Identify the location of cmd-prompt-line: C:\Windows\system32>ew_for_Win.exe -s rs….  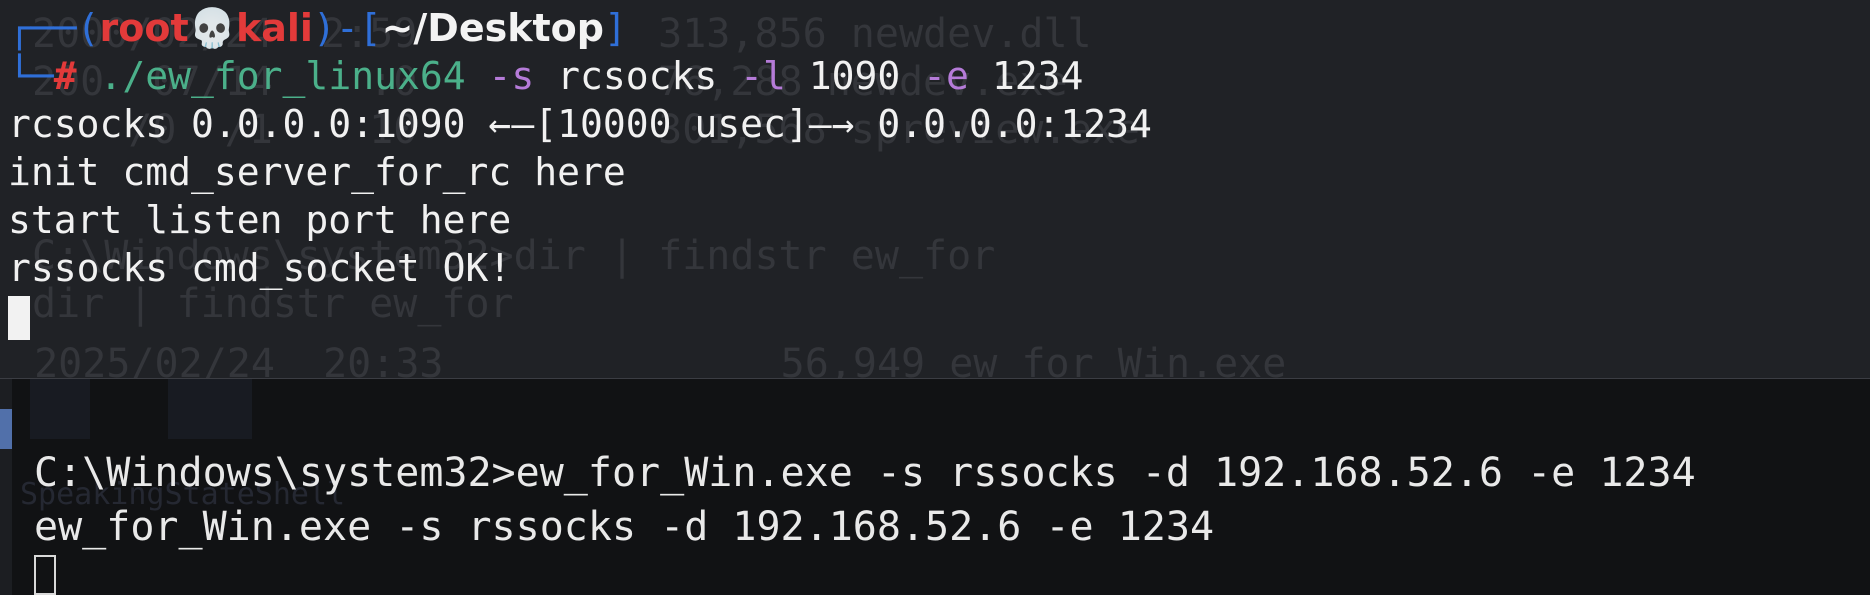
(865, 473).